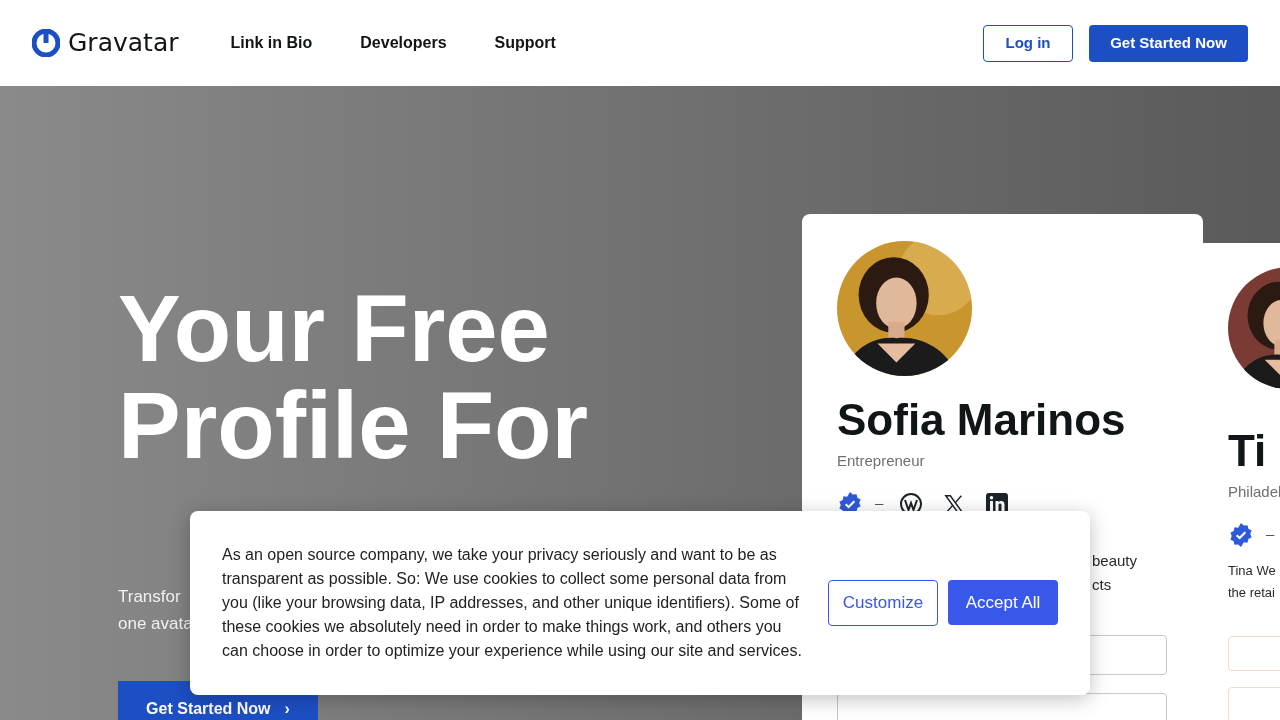 The height and width of the screenshot is (720, 1280). I want to click on verified-badge-icon, so click(1241, 534).